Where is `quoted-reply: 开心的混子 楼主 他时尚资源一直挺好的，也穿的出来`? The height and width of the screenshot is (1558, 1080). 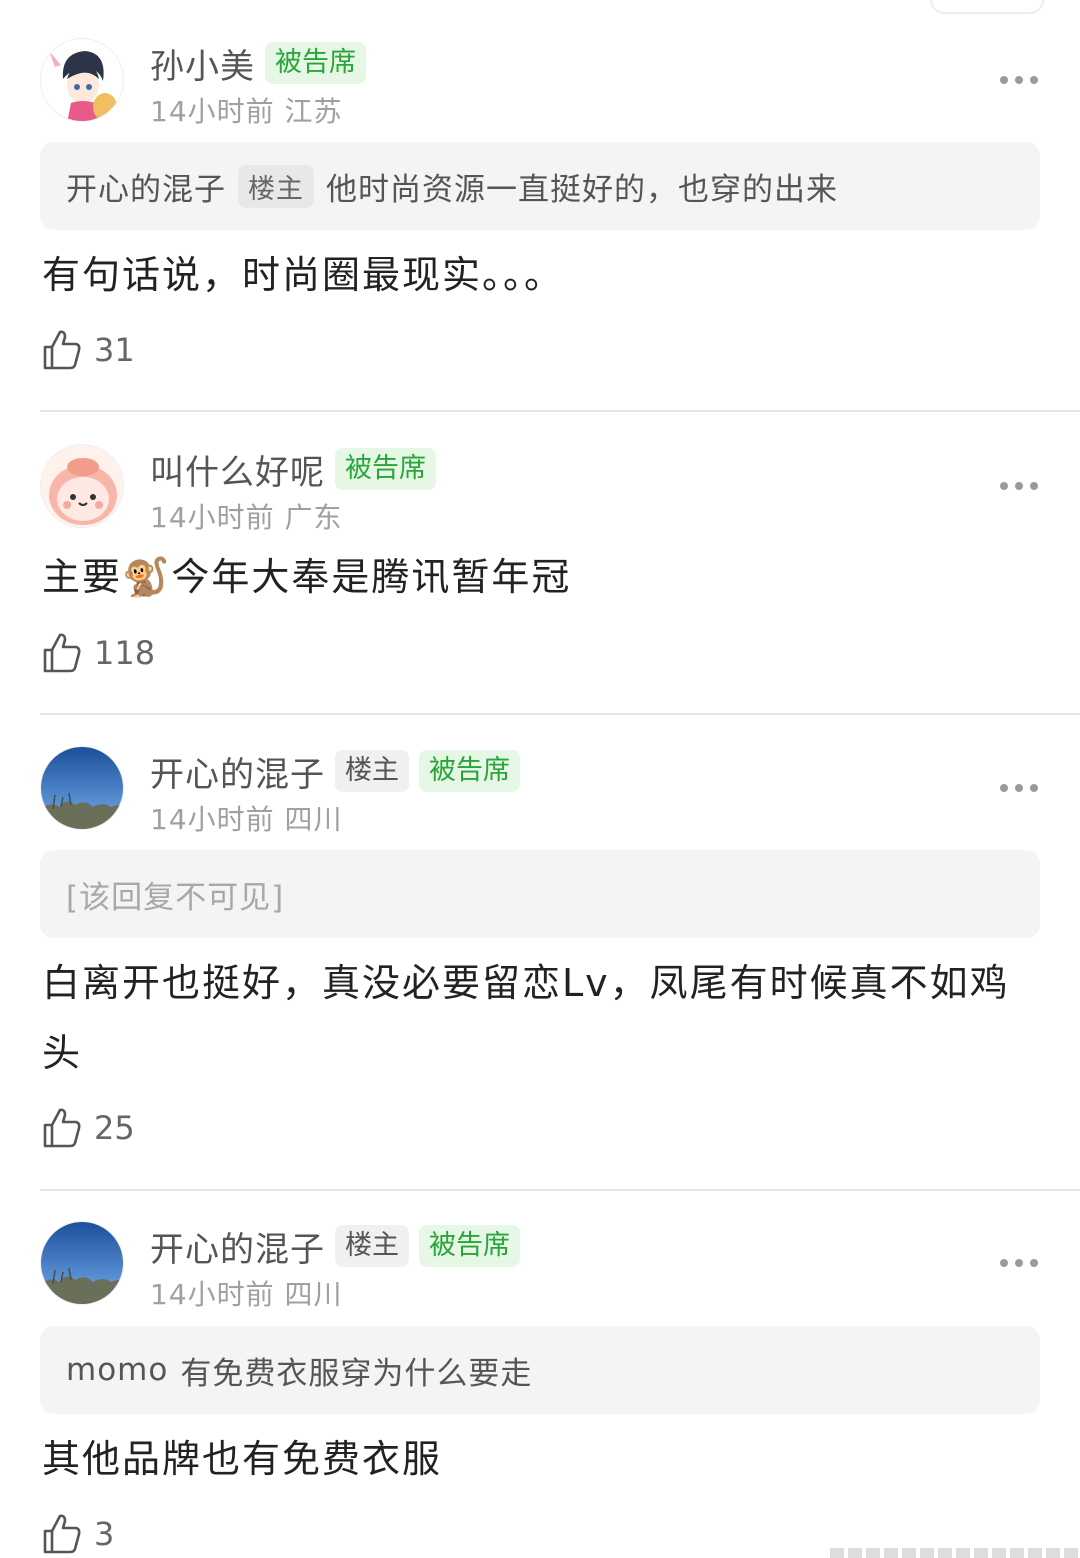 quoted-reply: 开心的混子 楼主 他时尚资源一直挺好的，也穿的出来 is located at coordinates (540, 186).